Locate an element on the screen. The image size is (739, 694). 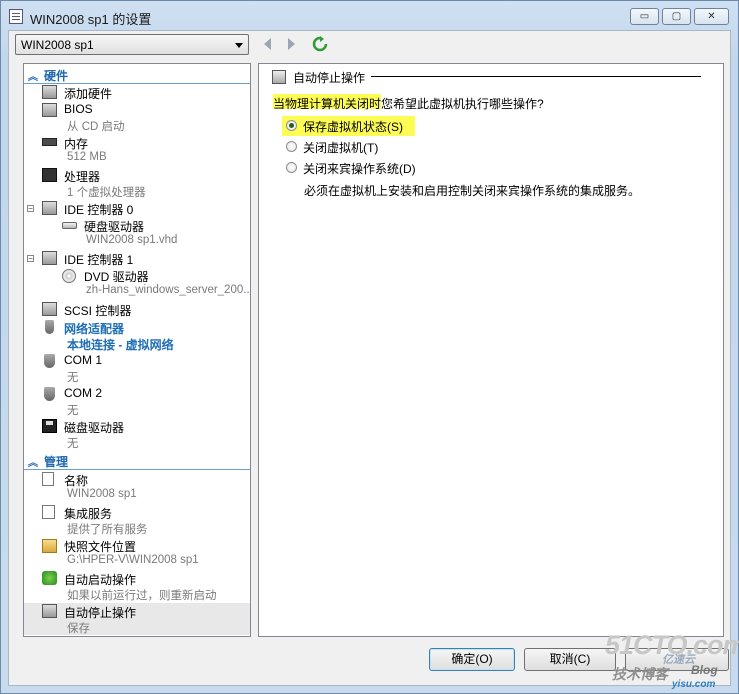
dvd-disc-icon is located at coordinates (69, 276).